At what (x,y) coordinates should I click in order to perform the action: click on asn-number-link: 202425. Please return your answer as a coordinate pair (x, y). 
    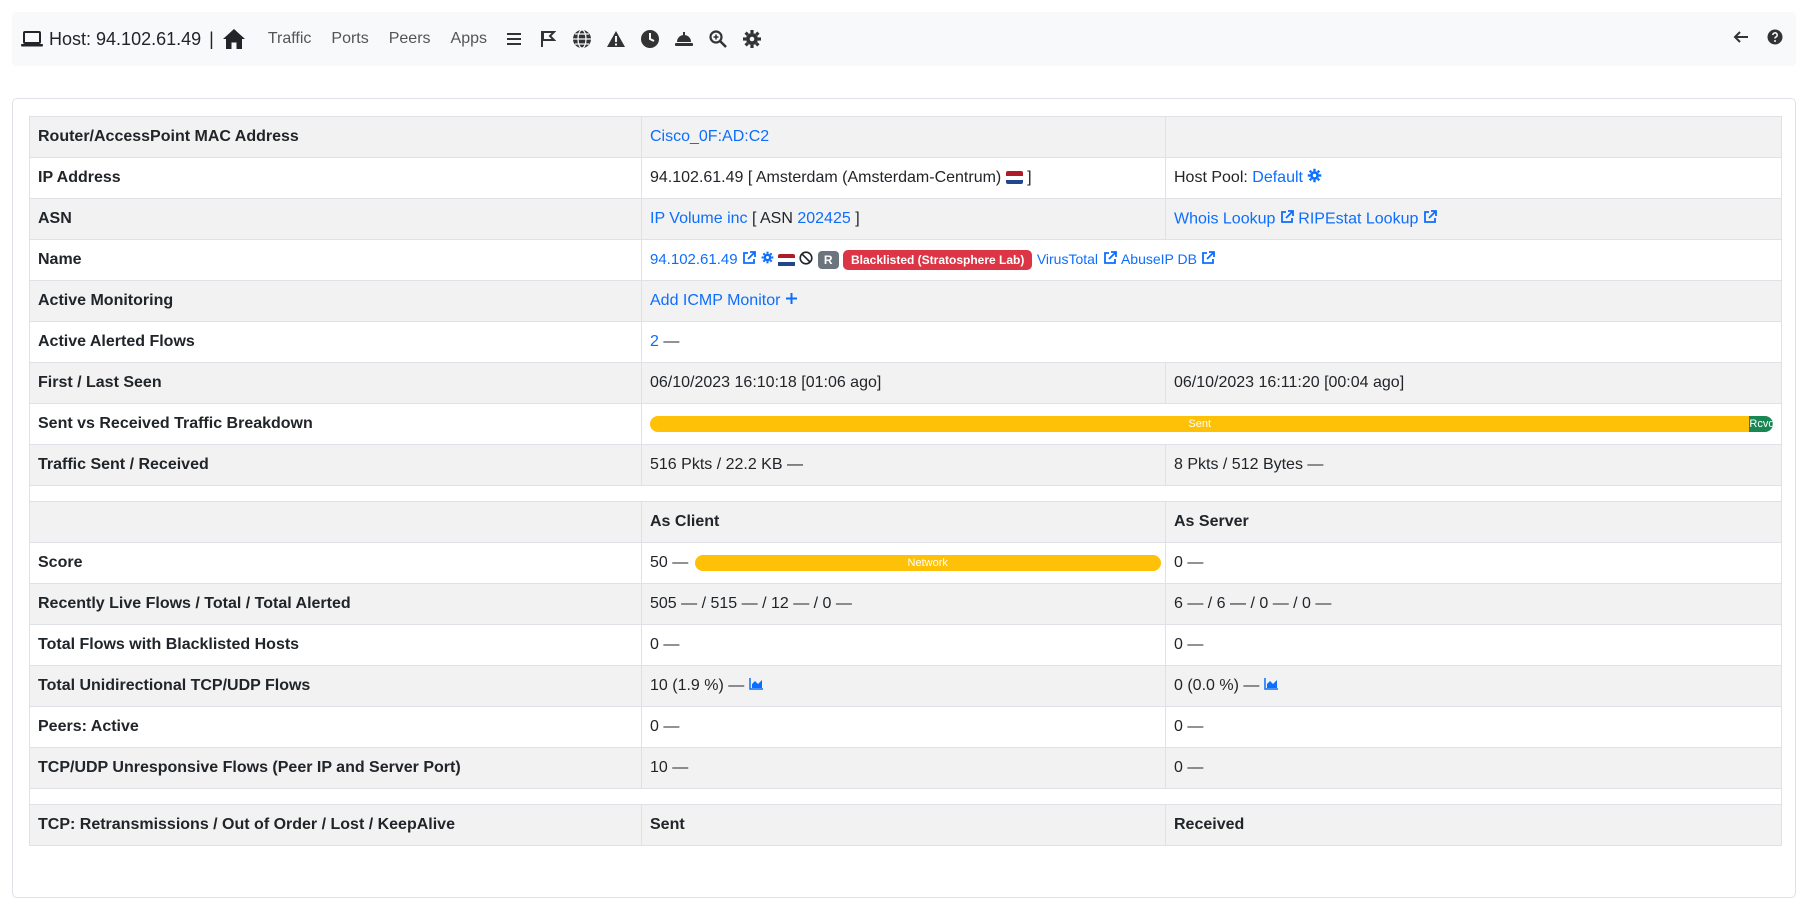
    Looking at the image, I should click on (823, 218).